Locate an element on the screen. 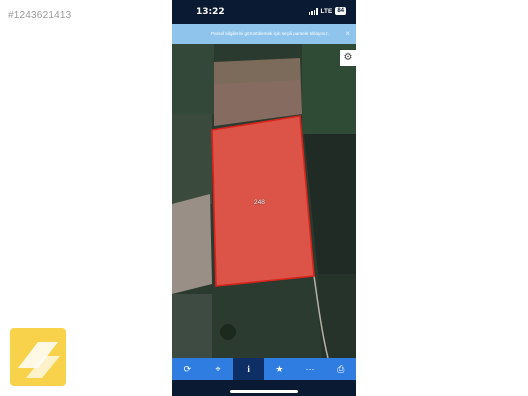  status-indicators: LTE 84 is located at coordinates (327, 11).